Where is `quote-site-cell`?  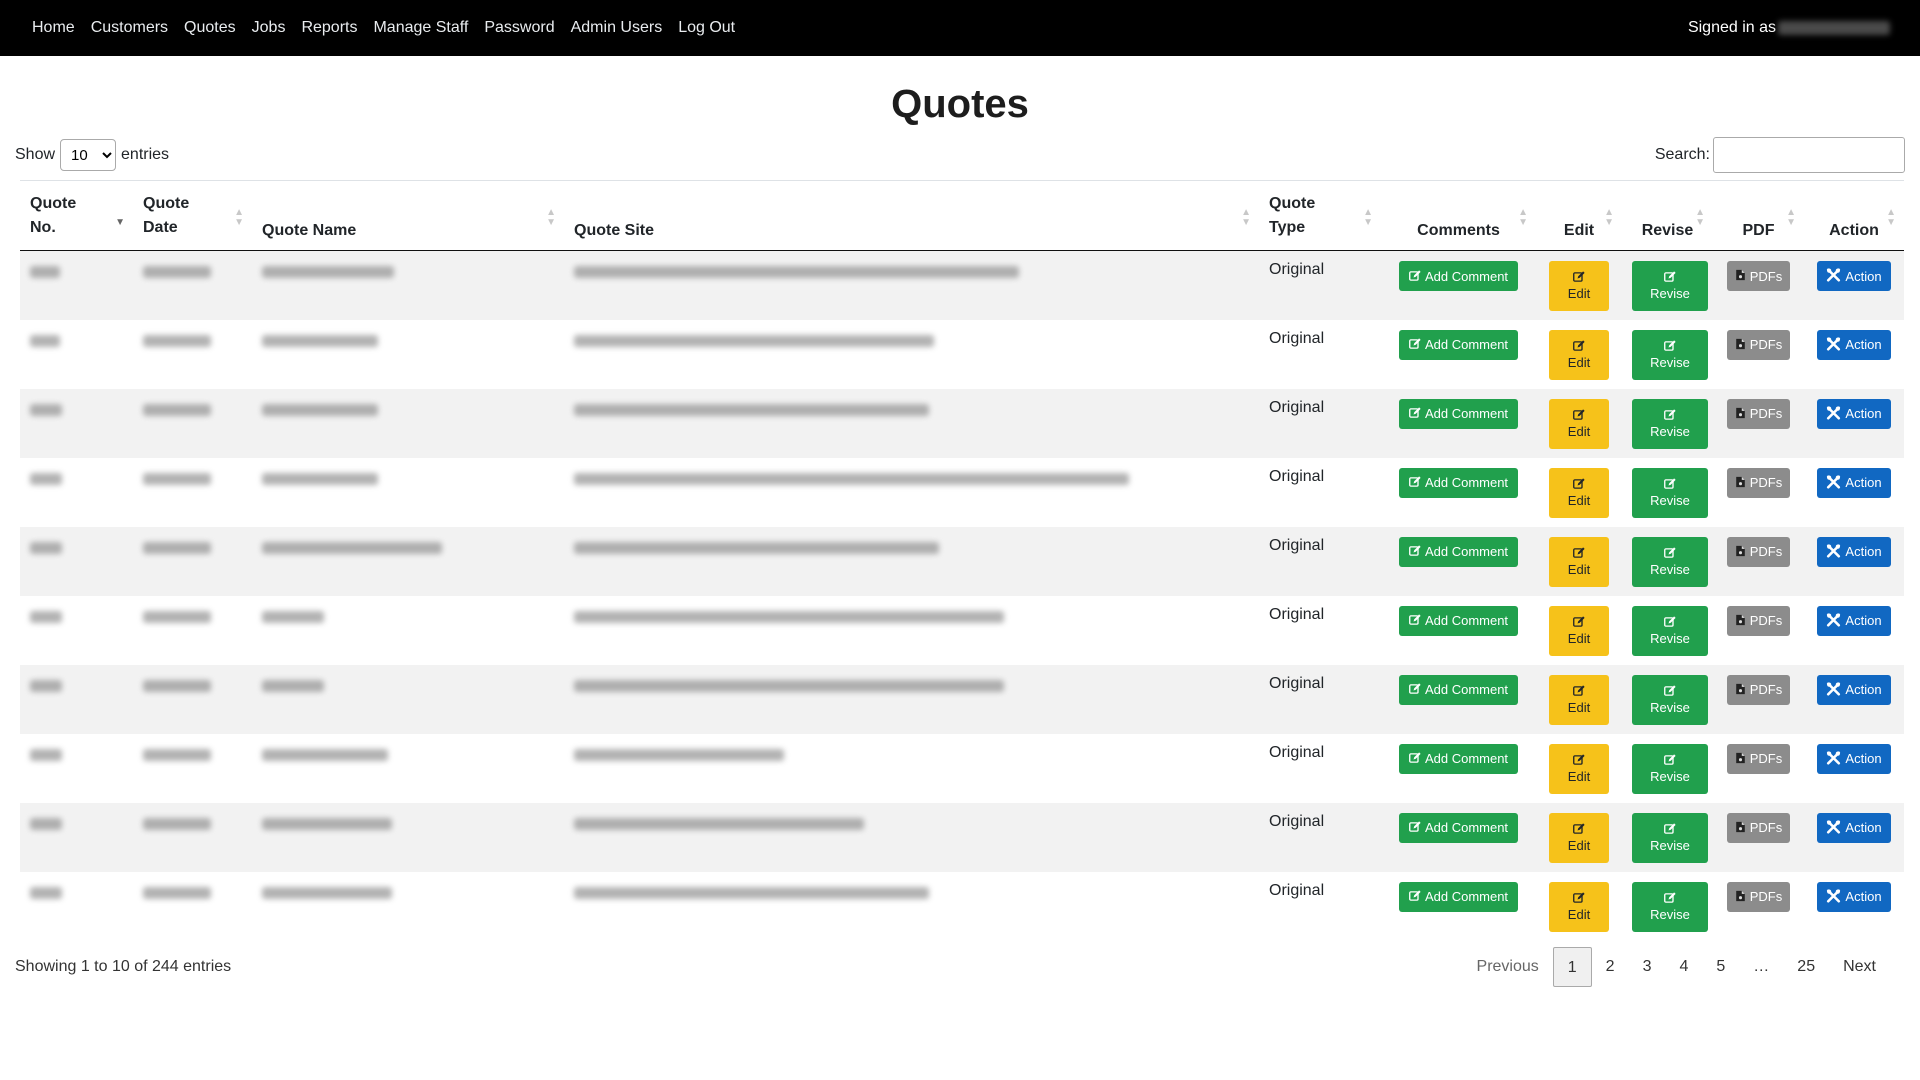 quote-site-cell is located at coordinates (911, 837).